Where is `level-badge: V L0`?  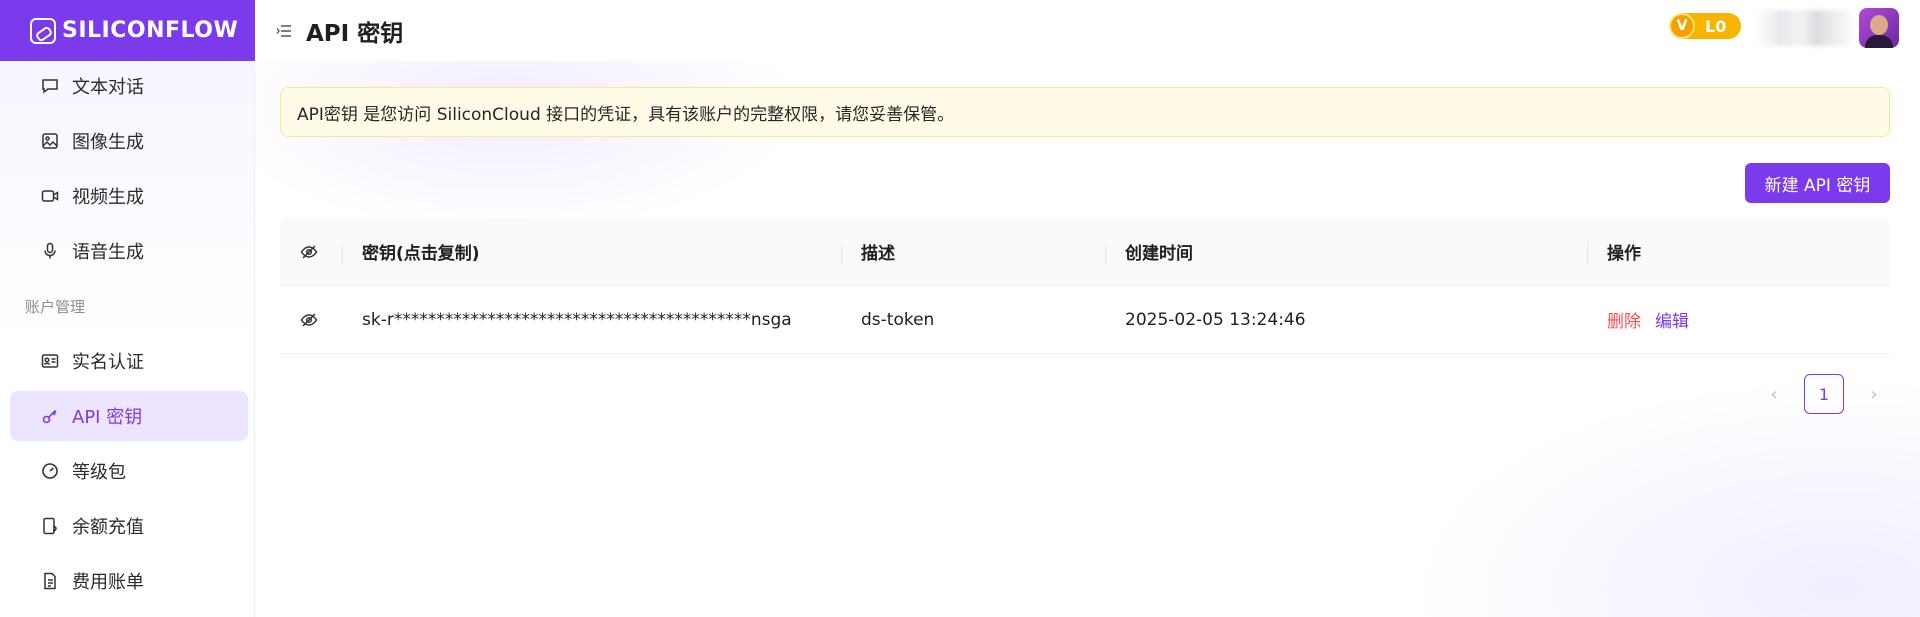 level-badge: V L0 is located at coordinates (1705, 26).